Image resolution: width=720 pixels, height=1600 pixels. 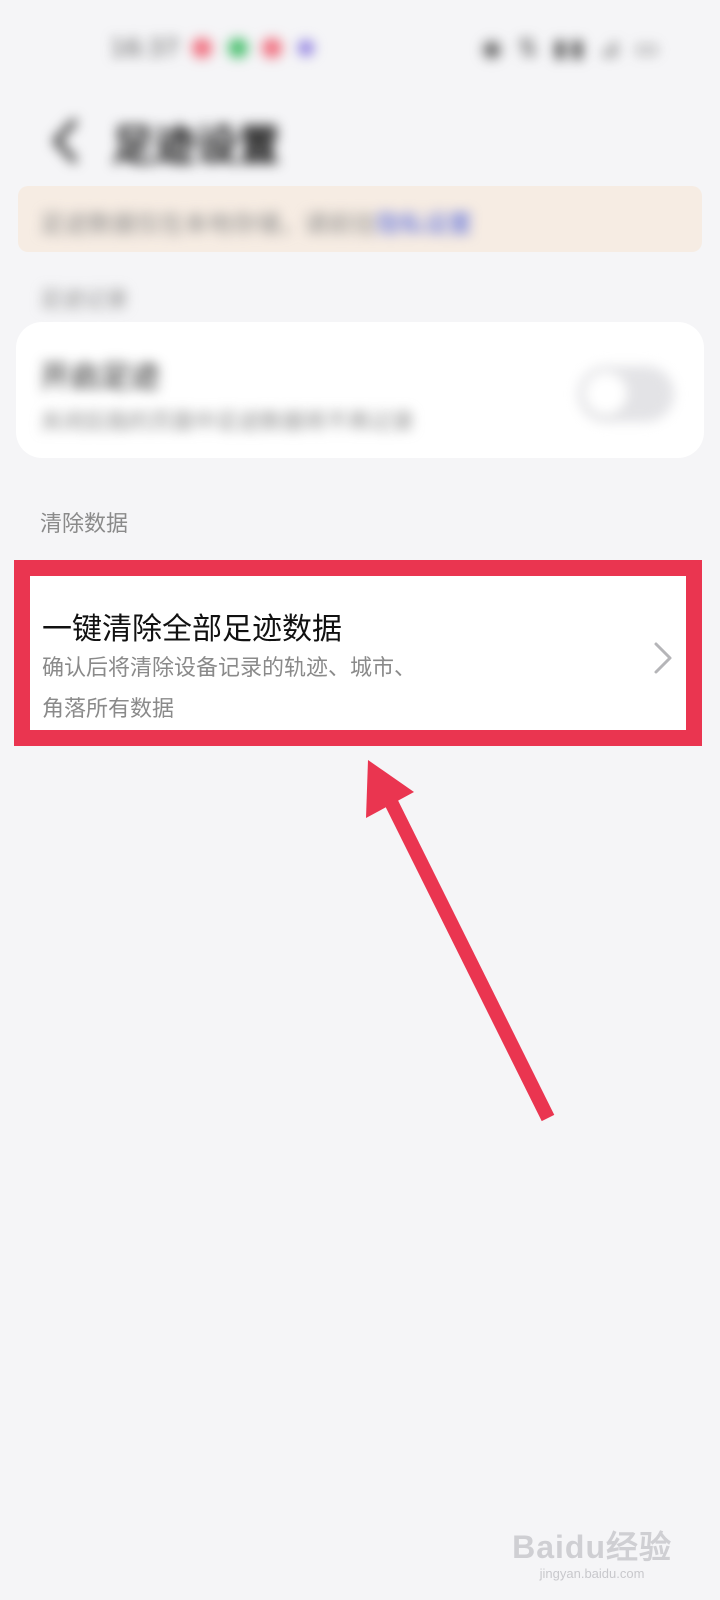 What do you see at coordinates (662, 658) in the screenshot?
I see `chevron-right-icon` at bounding box center [662, 658].